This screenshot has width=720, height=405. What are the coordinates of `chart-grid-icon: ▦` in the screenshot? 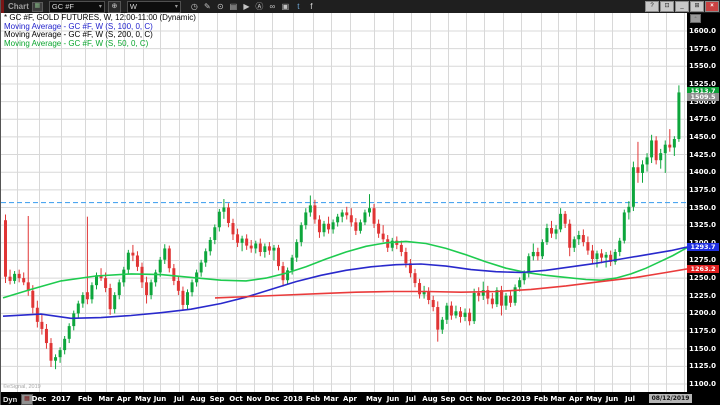 It's located at (37, 6).